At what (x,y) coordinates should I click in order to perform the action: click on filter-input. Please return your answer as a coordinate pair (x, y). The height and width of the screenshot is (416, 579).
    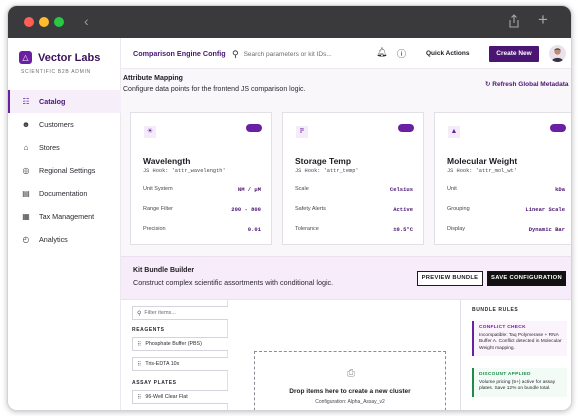
    Looking at the image, I should click on (184, 313).